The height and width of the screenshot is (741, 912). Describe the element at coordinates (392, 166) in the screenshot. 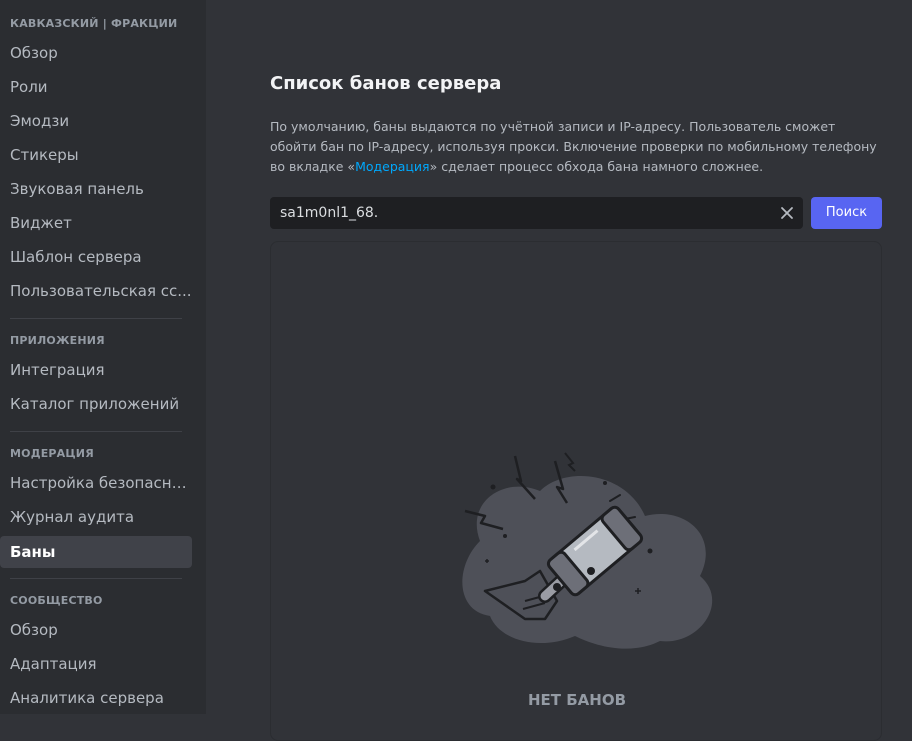

I see `moderation-link: Модерация` at that location.